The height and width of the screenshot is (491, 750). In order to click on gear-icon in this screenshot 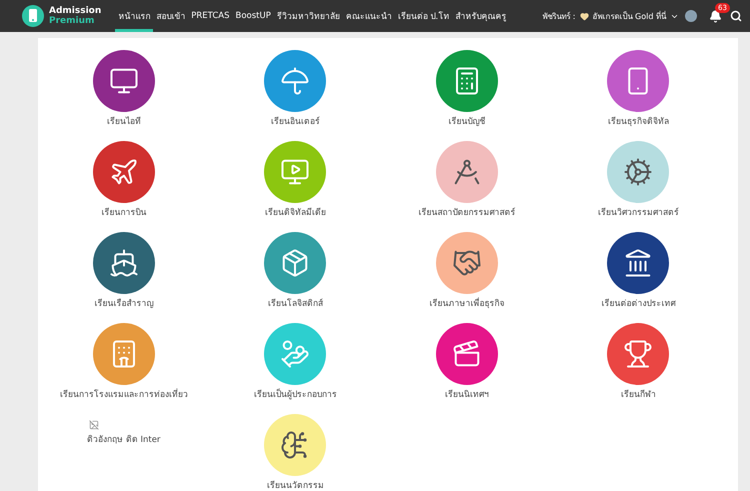, I will do `click(638, 172)`.